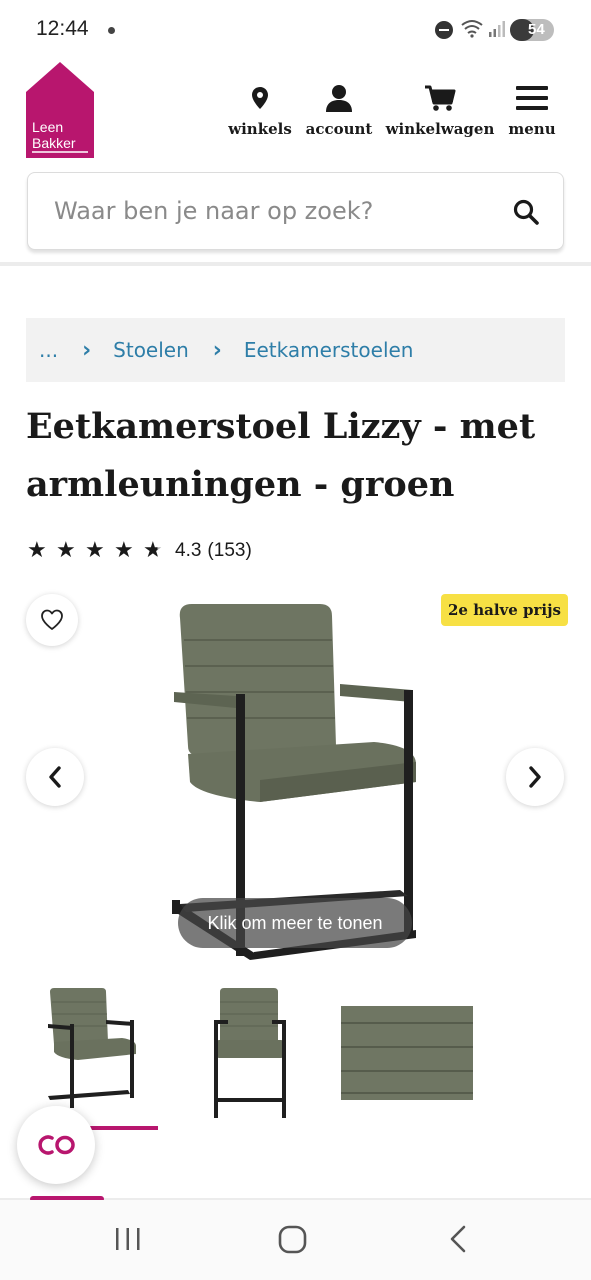 This screenshot has width=591, height=1280. What do you see at coordinates (444, 30) in the screenshot?
I see `do-not-disturb-icon` at bounding box center [444, 30].